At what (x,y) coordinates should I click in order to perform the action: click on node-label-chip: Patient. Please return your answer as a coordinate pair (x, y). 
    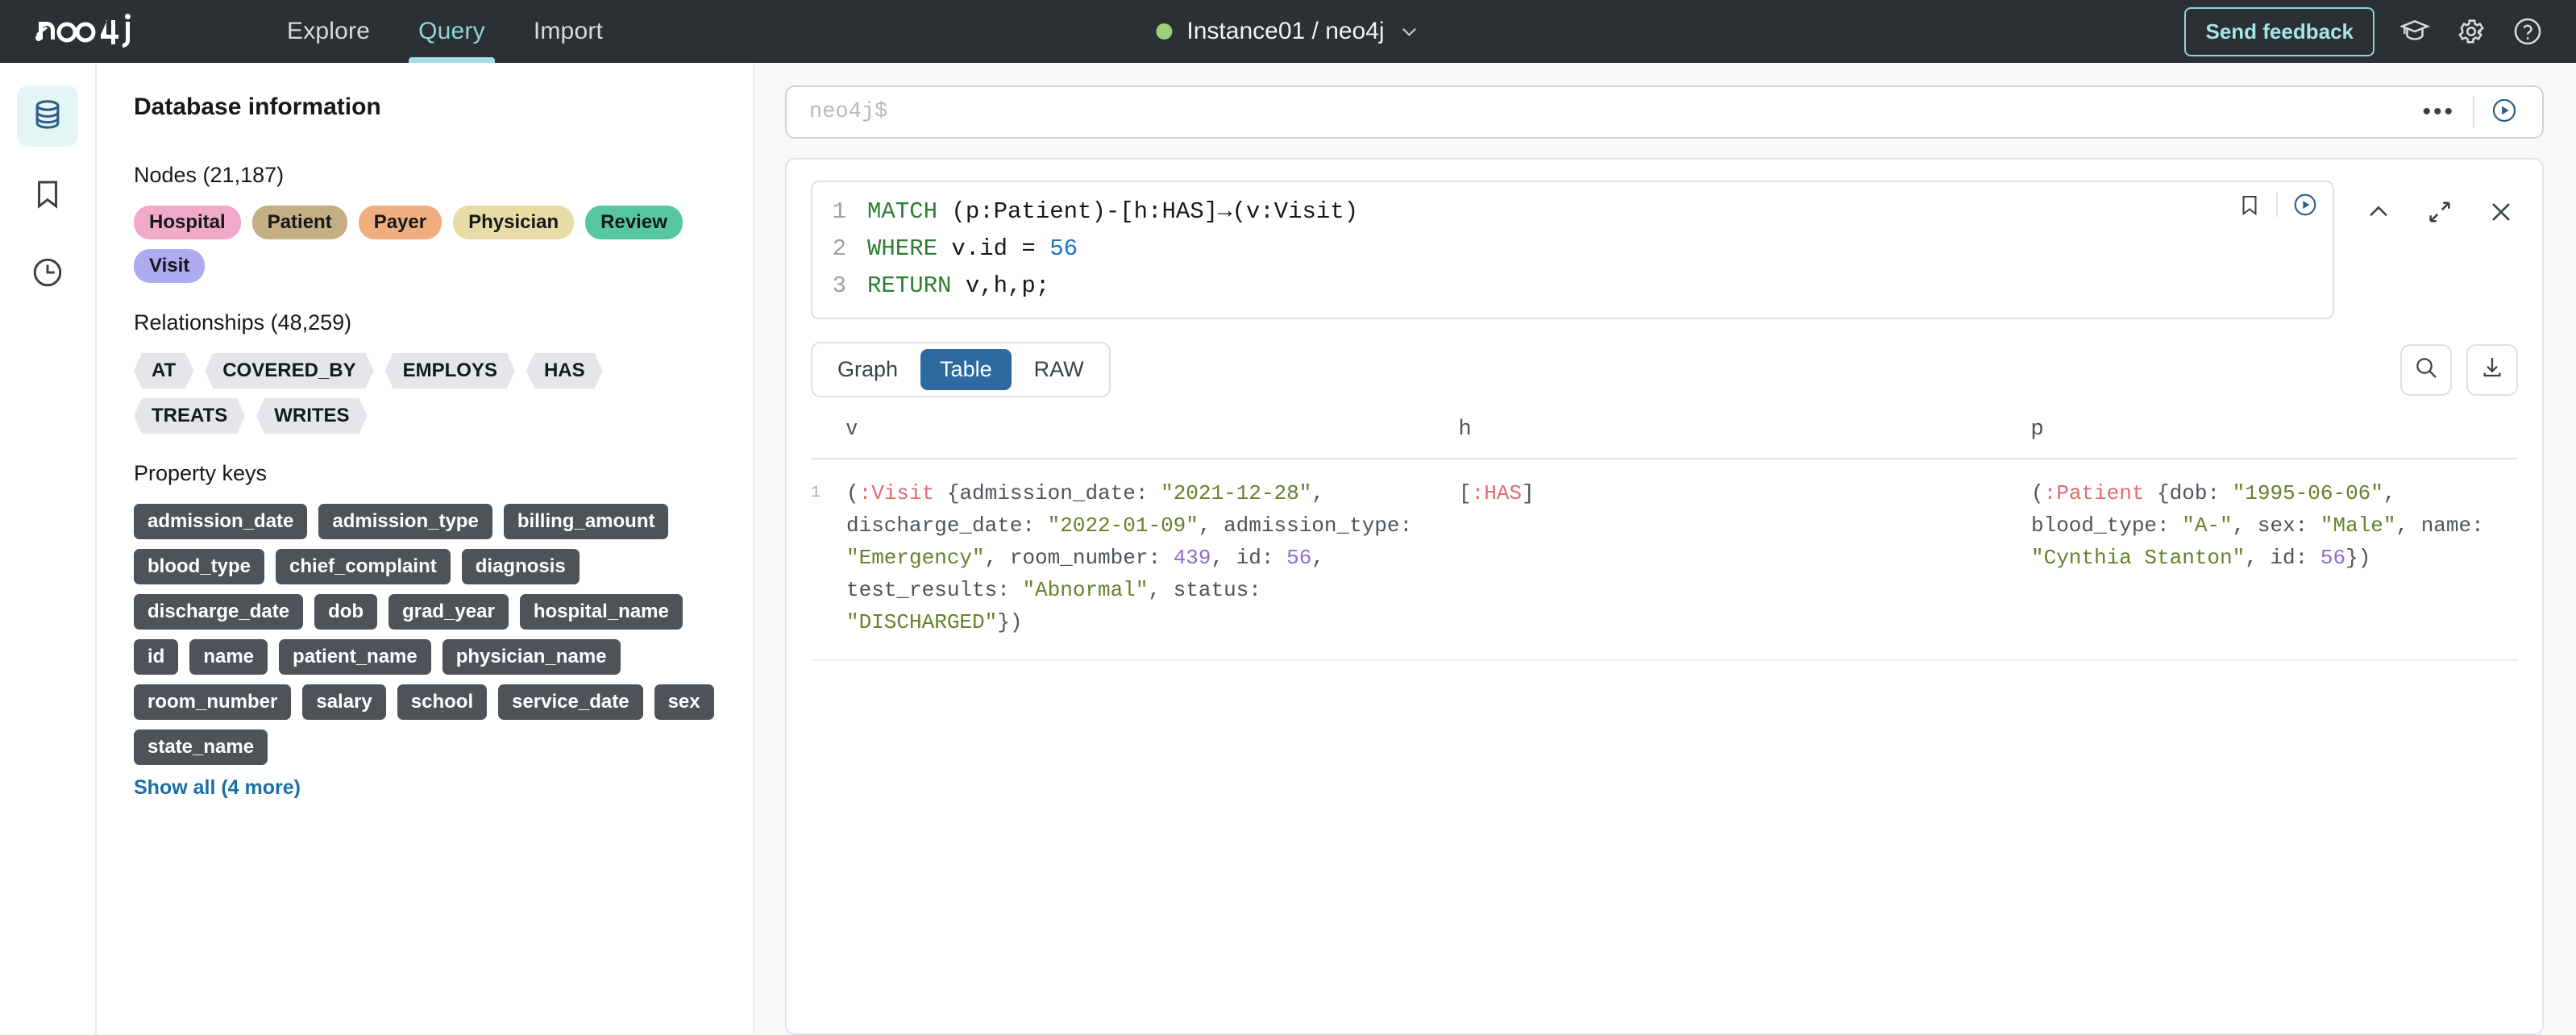
    Looking at the image, I should click on (299, 222).